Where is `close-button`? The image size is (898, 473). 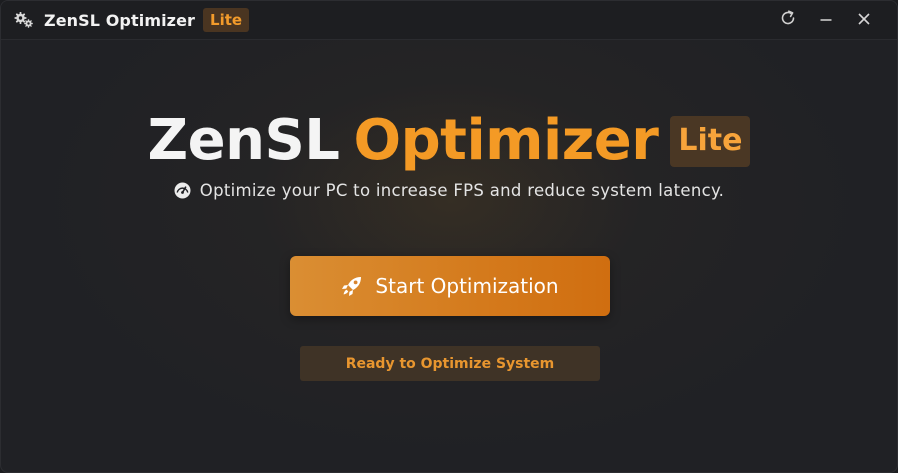 close-button is located at coordinates (864, 20).